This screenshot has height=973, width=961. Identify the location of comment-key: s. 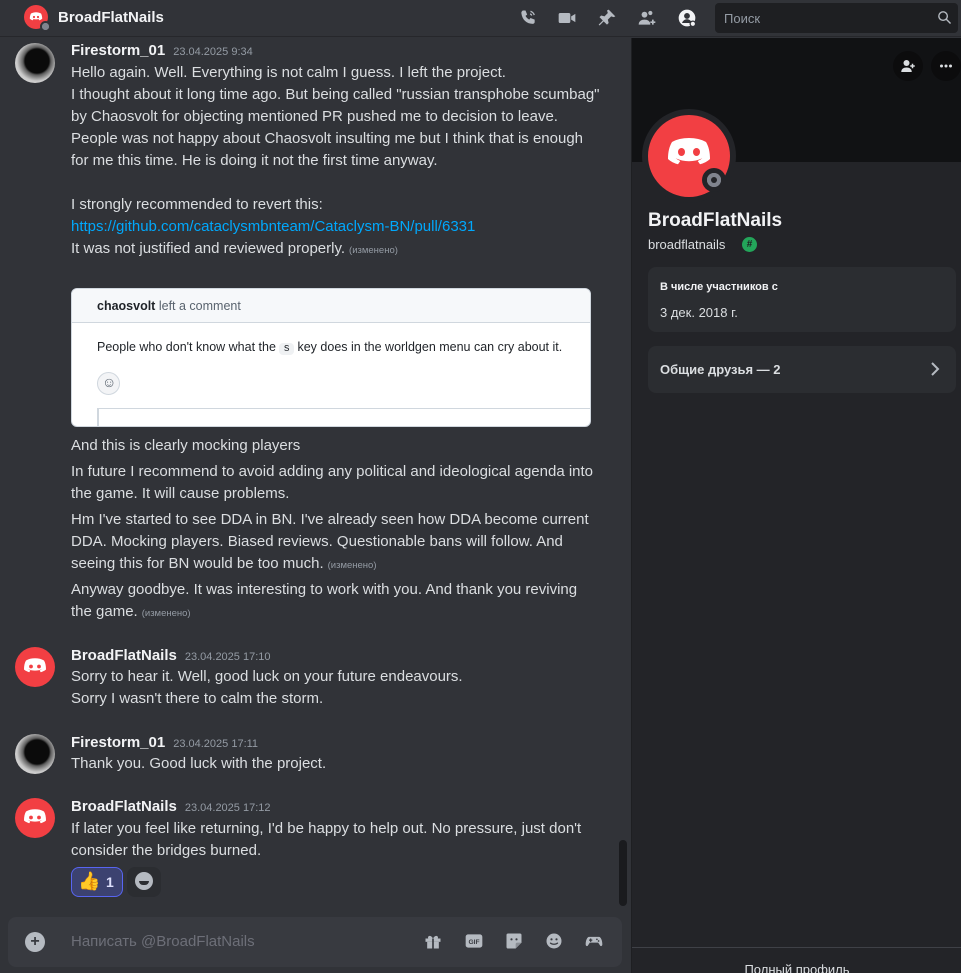
(286, 349).